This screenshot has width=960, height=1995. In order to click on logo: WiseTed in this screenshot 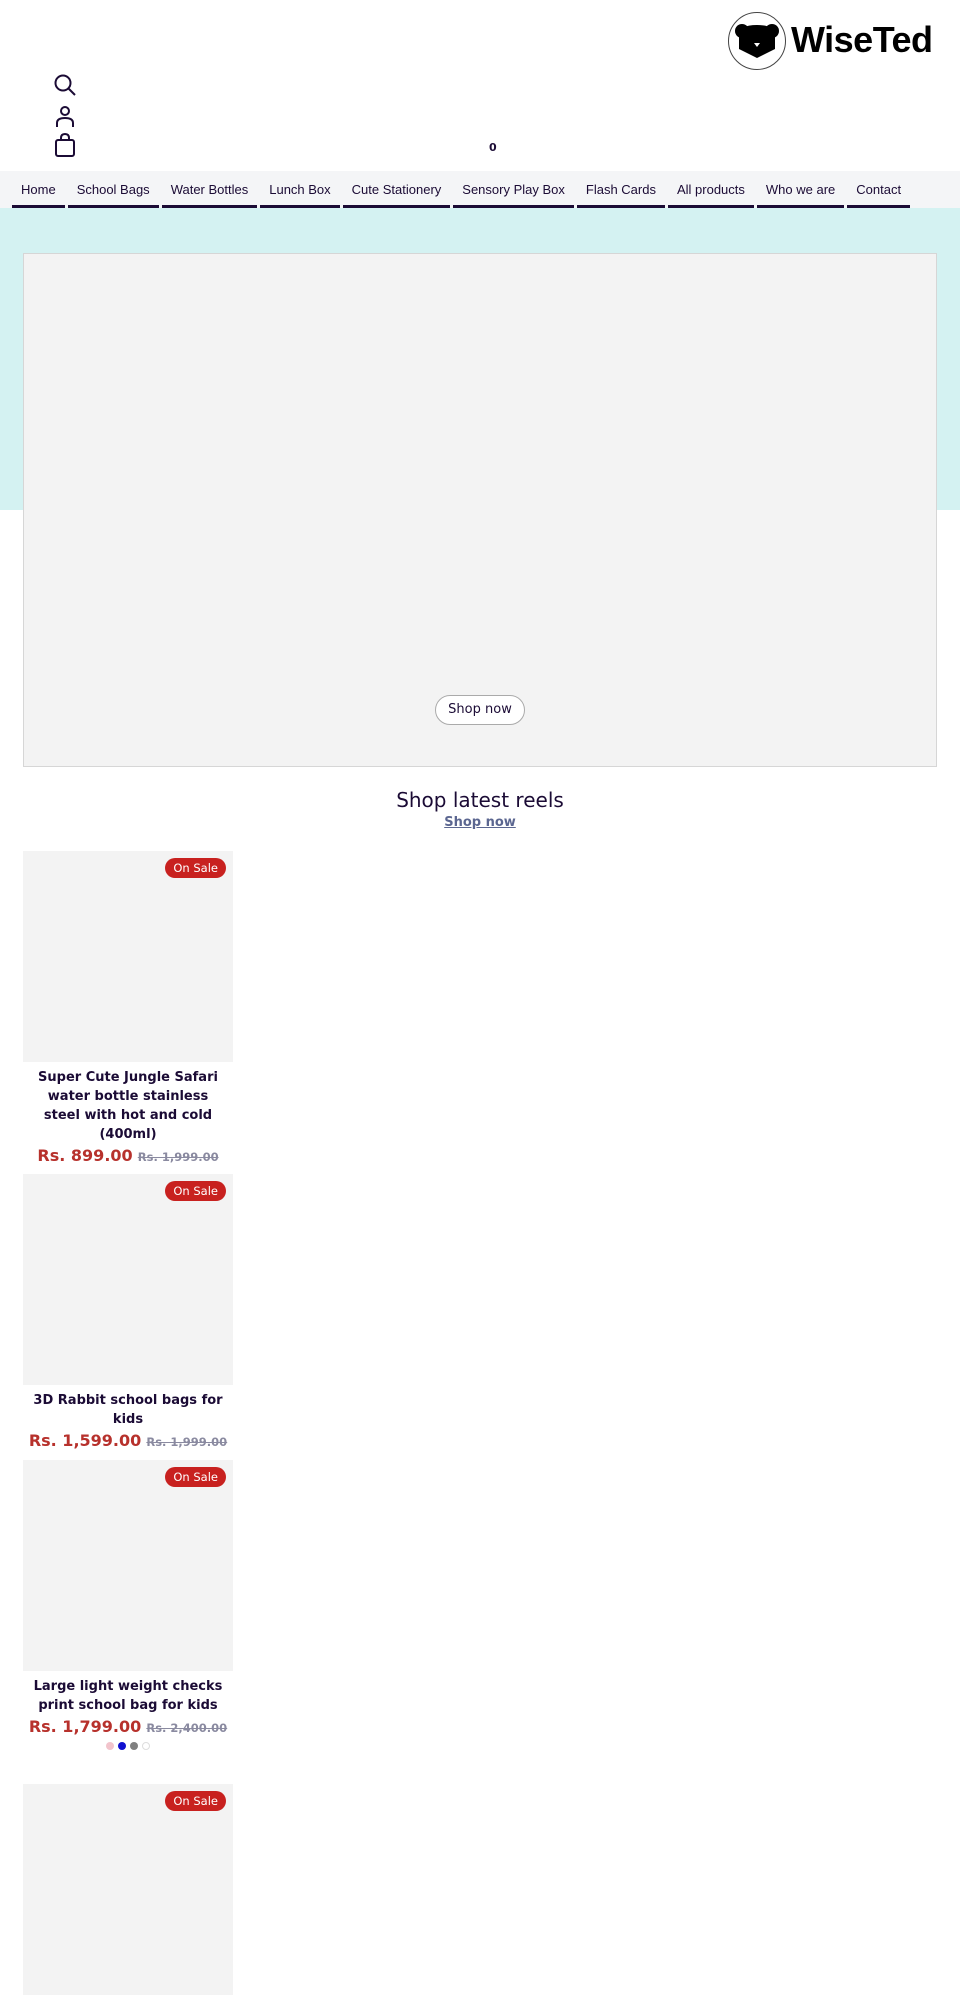, I will do `click(830, 41)`.